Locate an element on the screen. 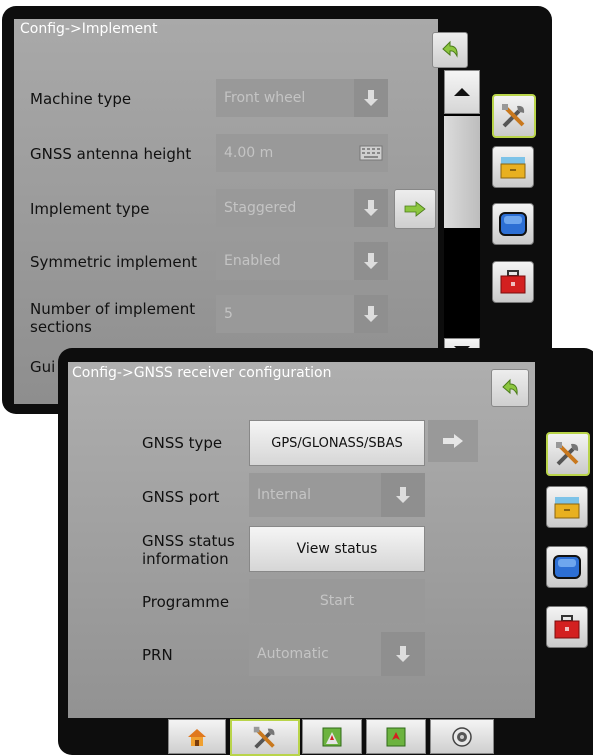 The height and width of the screenshot is (756, 593). symmetric-implement-dropdown: Enabled is located at coordinates (302, 261).